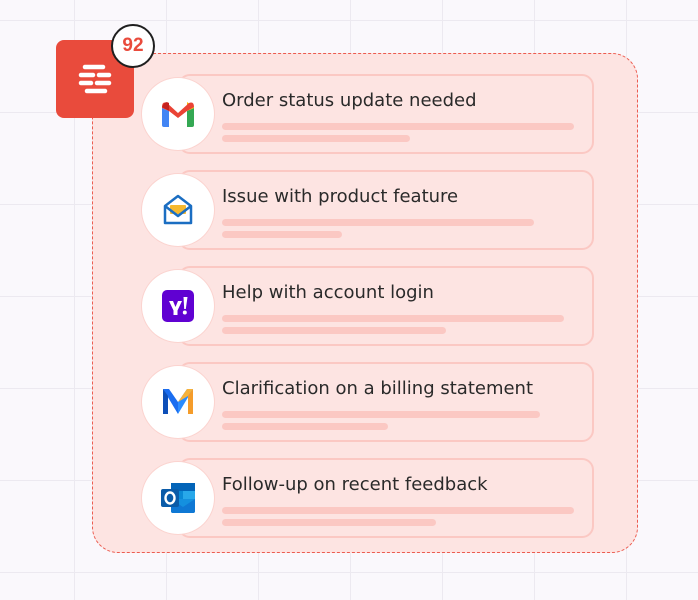 This screenshot has height=600, width=698. Describe the element at coordinates (178, 210) in the screenshot. I see `email-client-icon` at that location.